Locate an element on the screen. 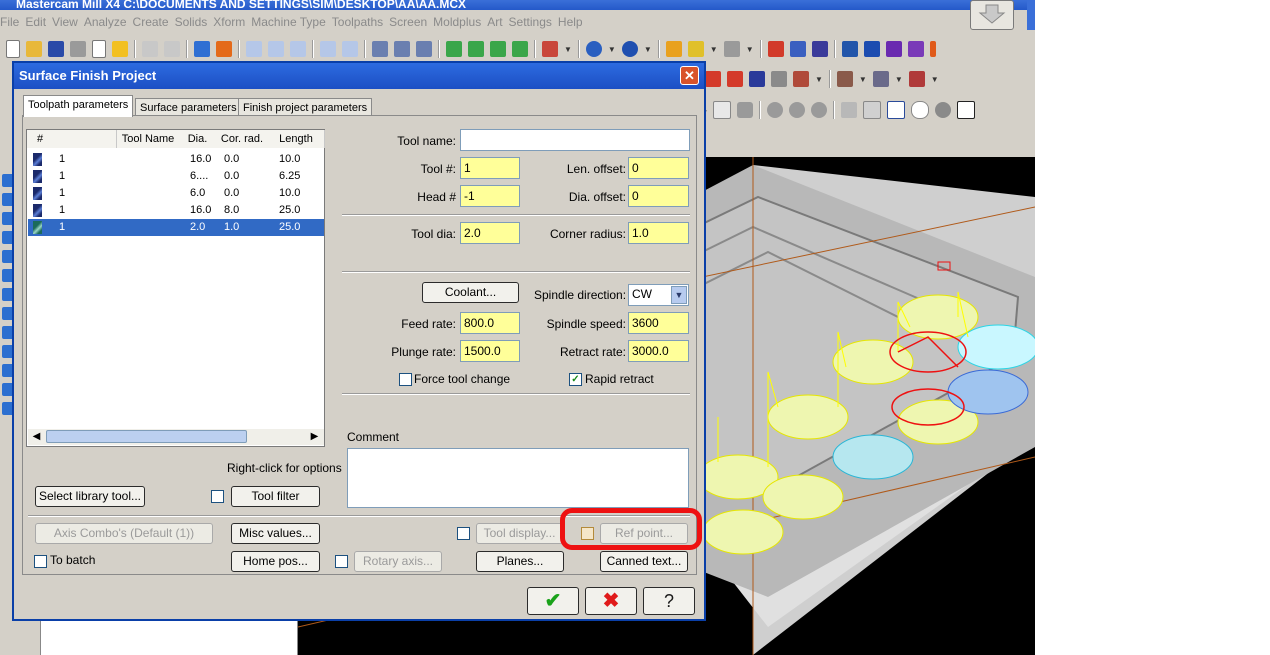  column-header-number: # is located at coordinates (72, 139).